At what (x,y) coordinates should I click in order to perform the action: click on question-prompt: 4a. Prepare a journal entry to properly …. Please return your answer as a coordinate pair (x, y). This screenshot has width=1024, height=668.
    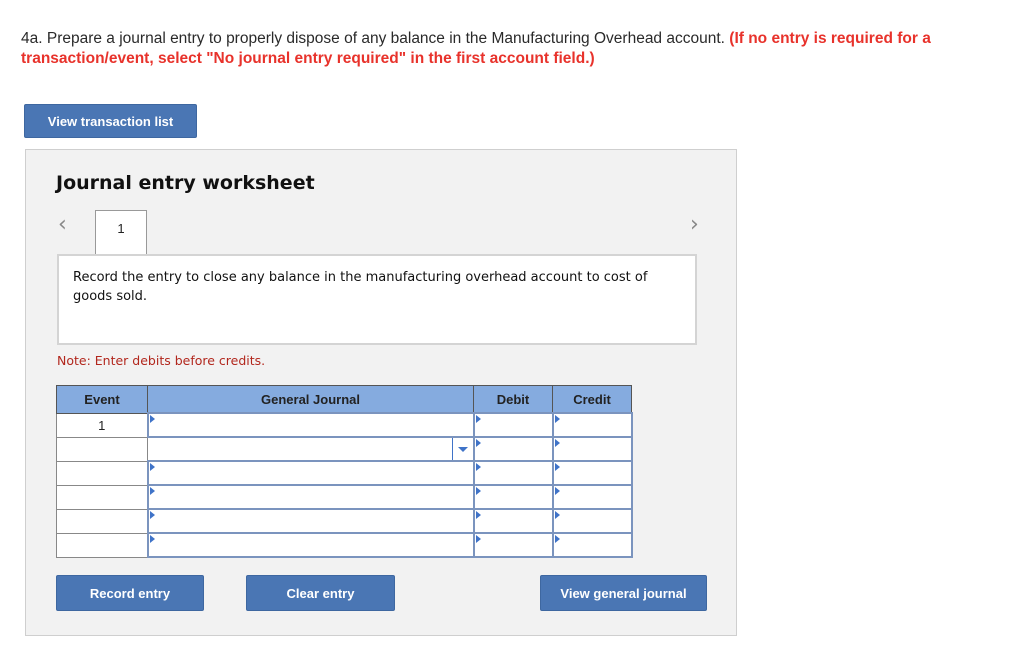
    Looking at the image, I should click on (373, 38).